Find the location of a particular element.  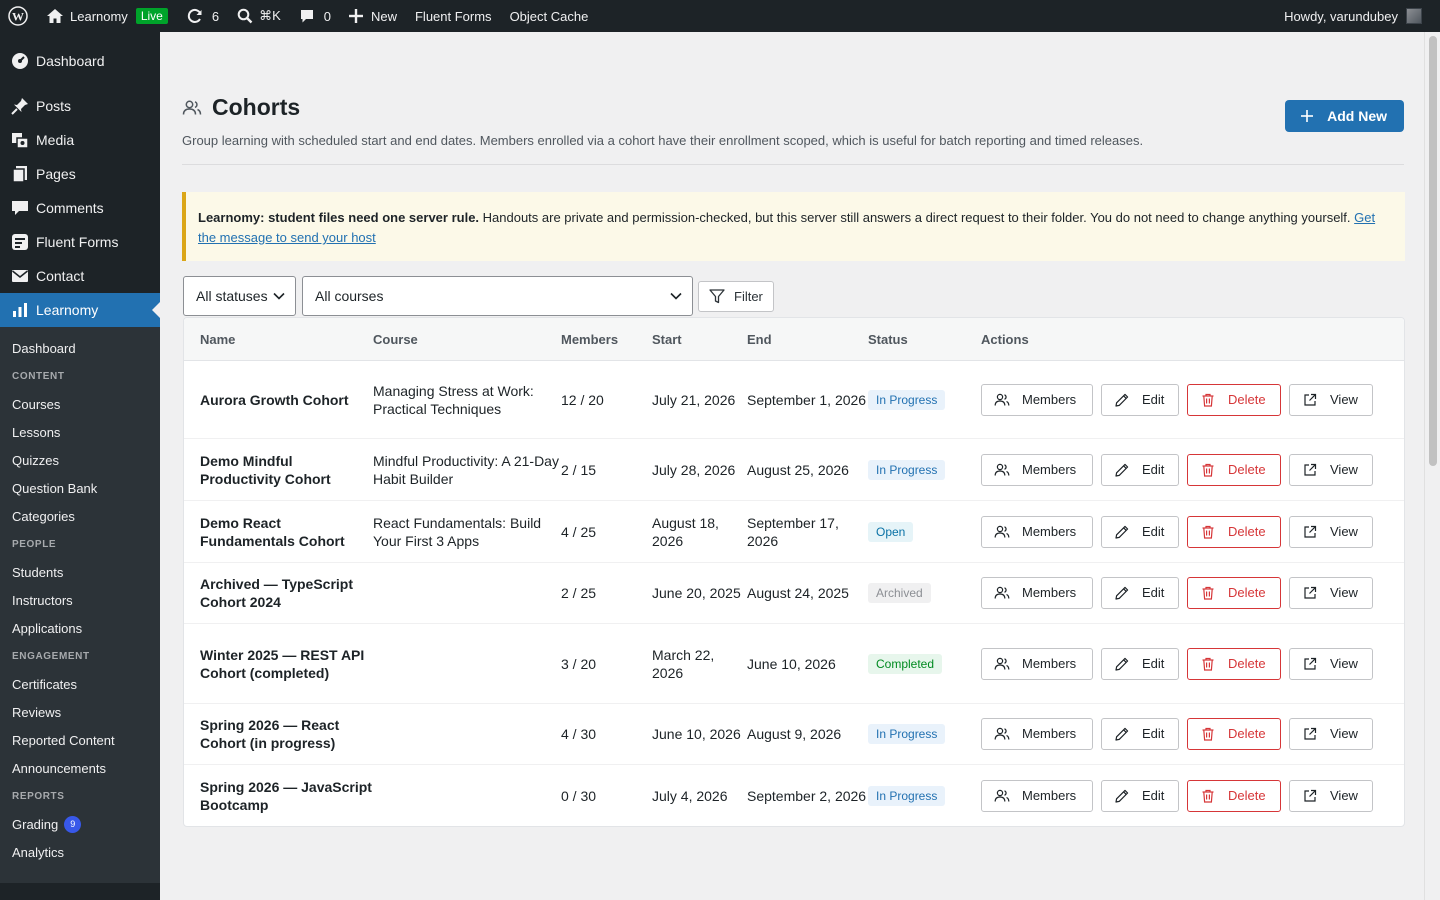

filter-button: Filter is located at coordinates (736, 296).